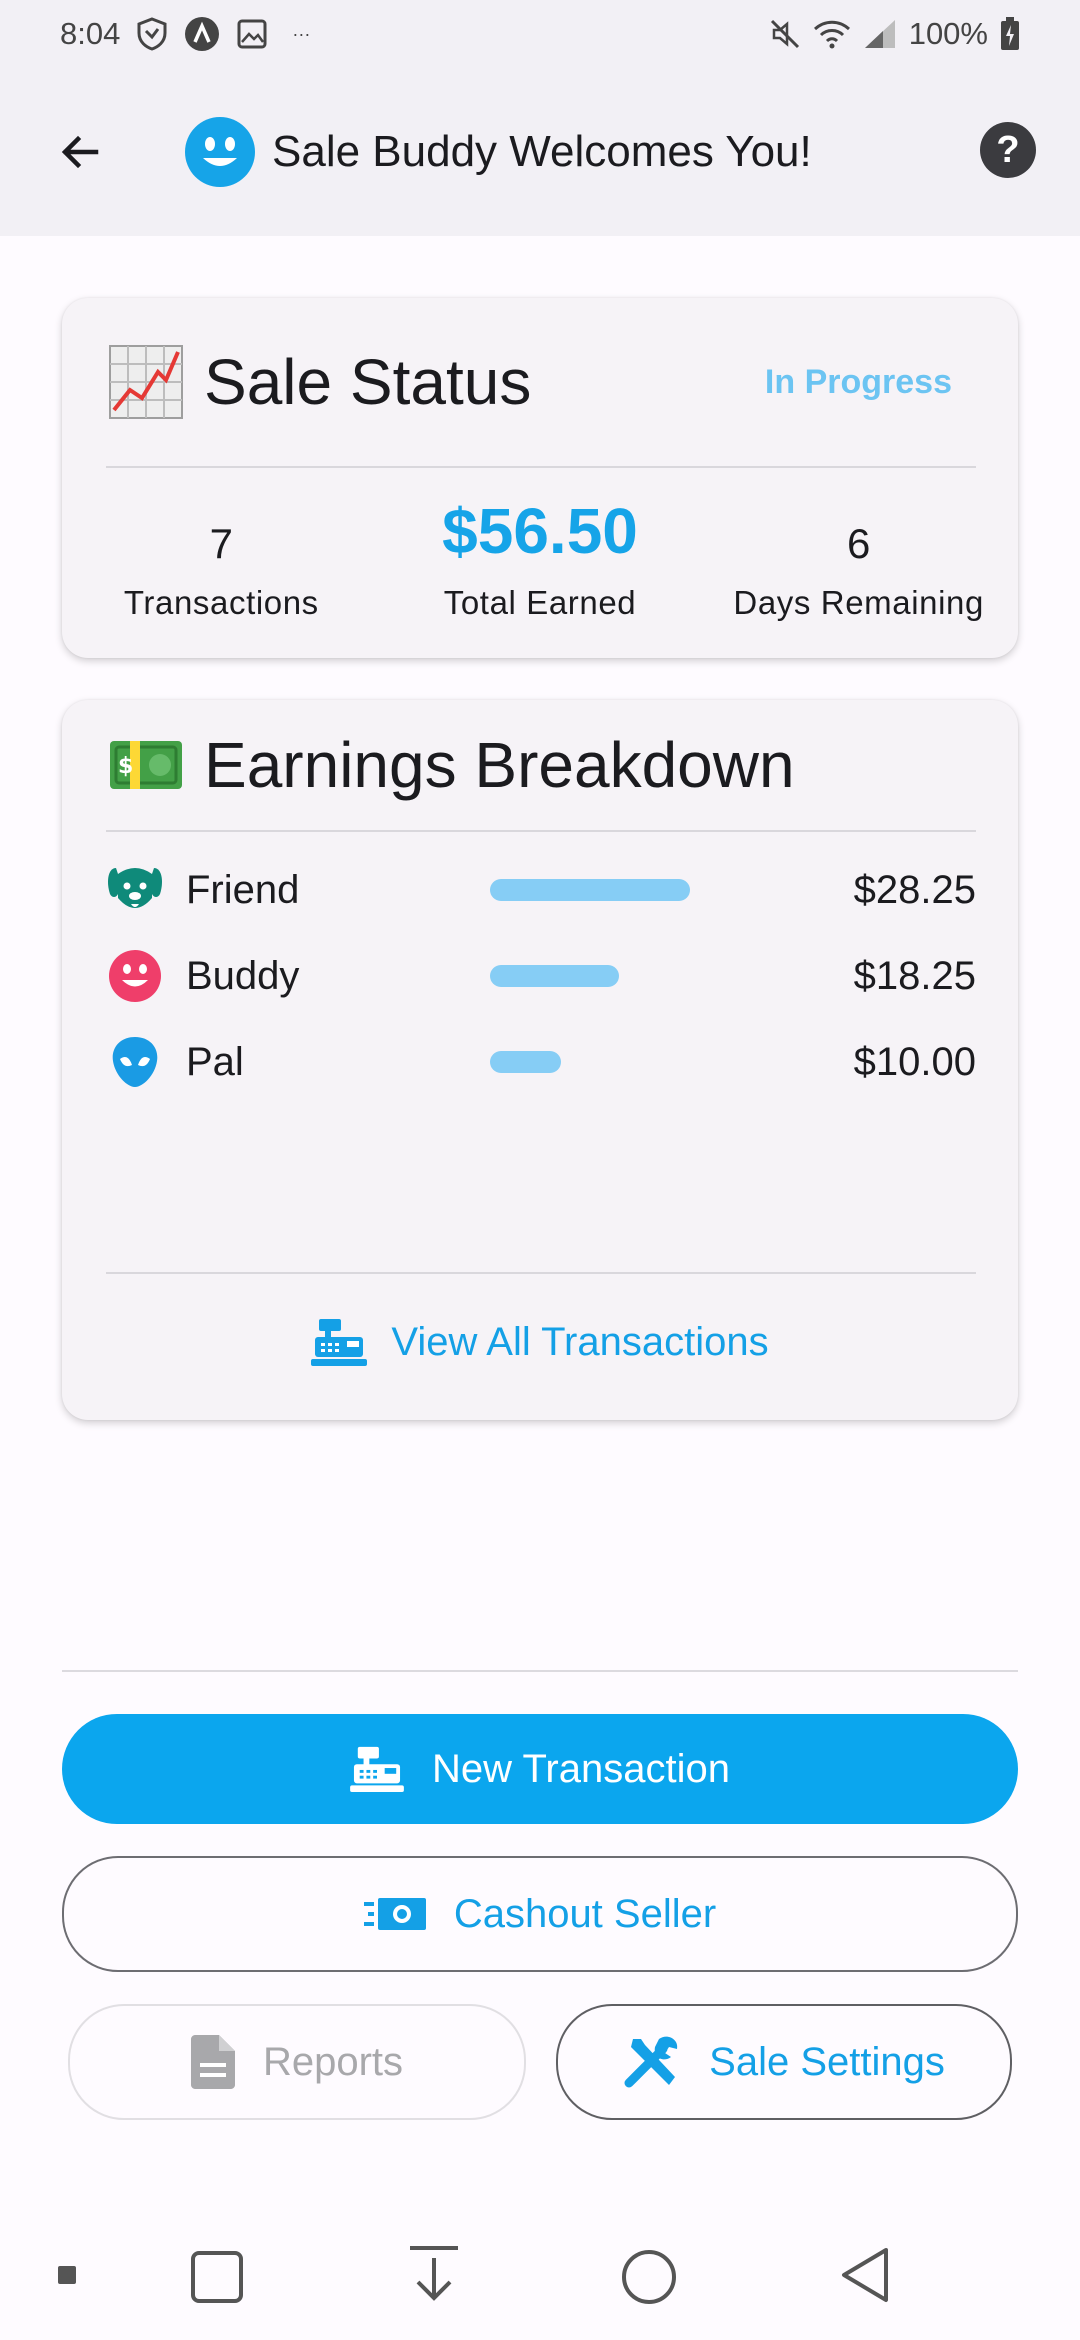  I want to click on earnings-name: Buddy, so click(243, 975).